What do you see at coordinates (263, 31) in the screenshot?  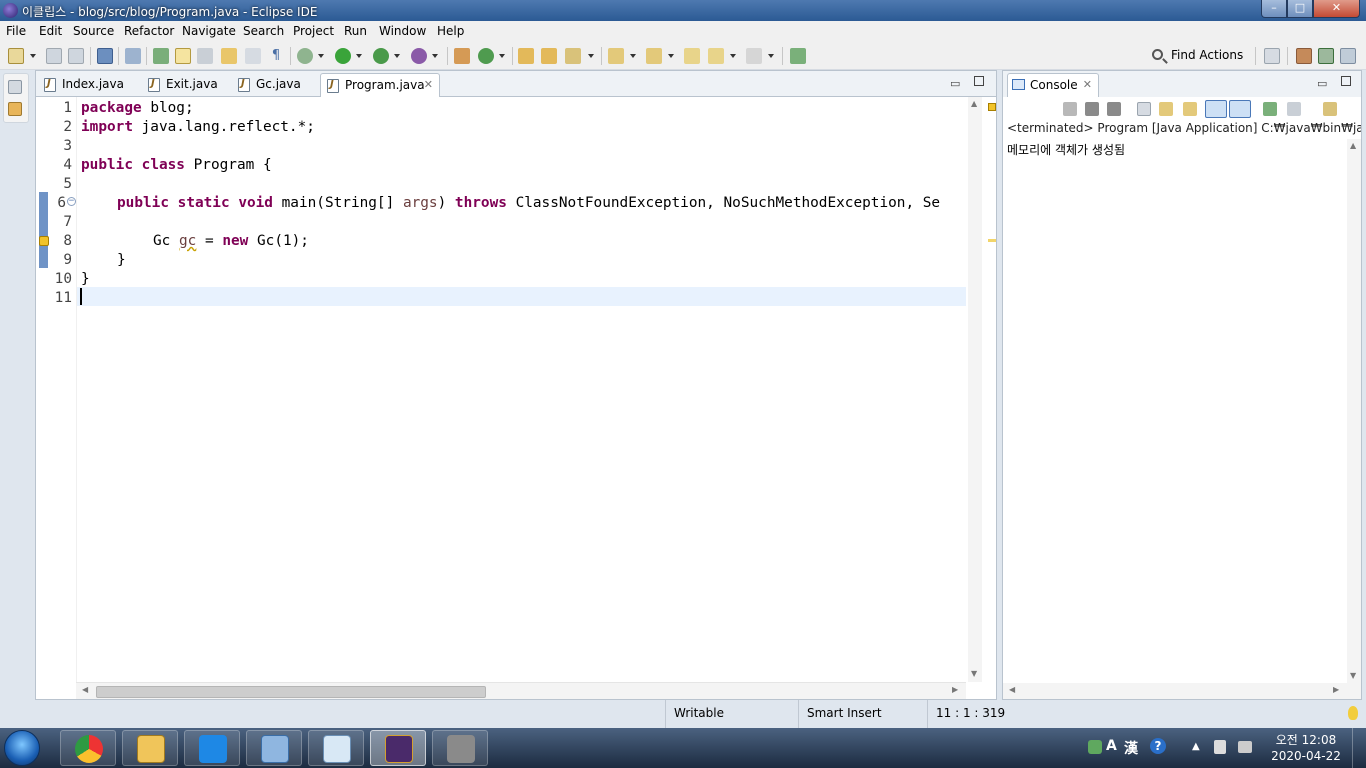 I see `menu-search: Search` at bounding box center [263, 31].